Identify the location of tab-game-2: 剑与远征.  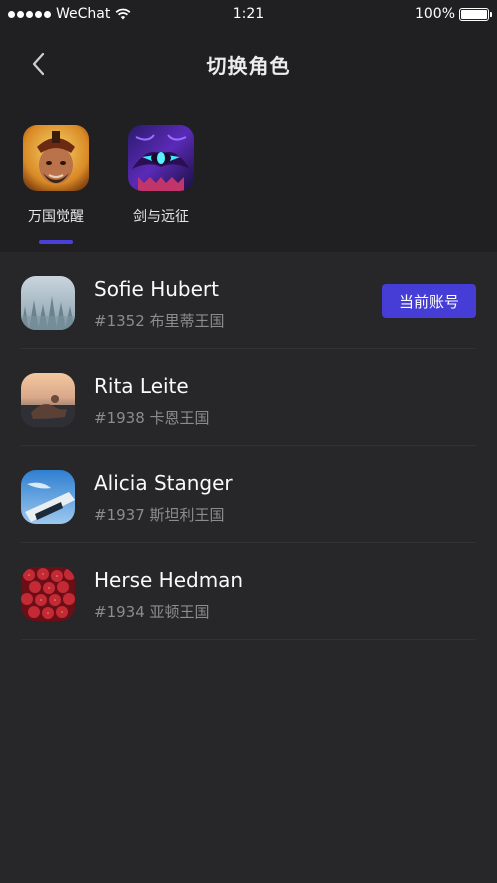
(161, 175).